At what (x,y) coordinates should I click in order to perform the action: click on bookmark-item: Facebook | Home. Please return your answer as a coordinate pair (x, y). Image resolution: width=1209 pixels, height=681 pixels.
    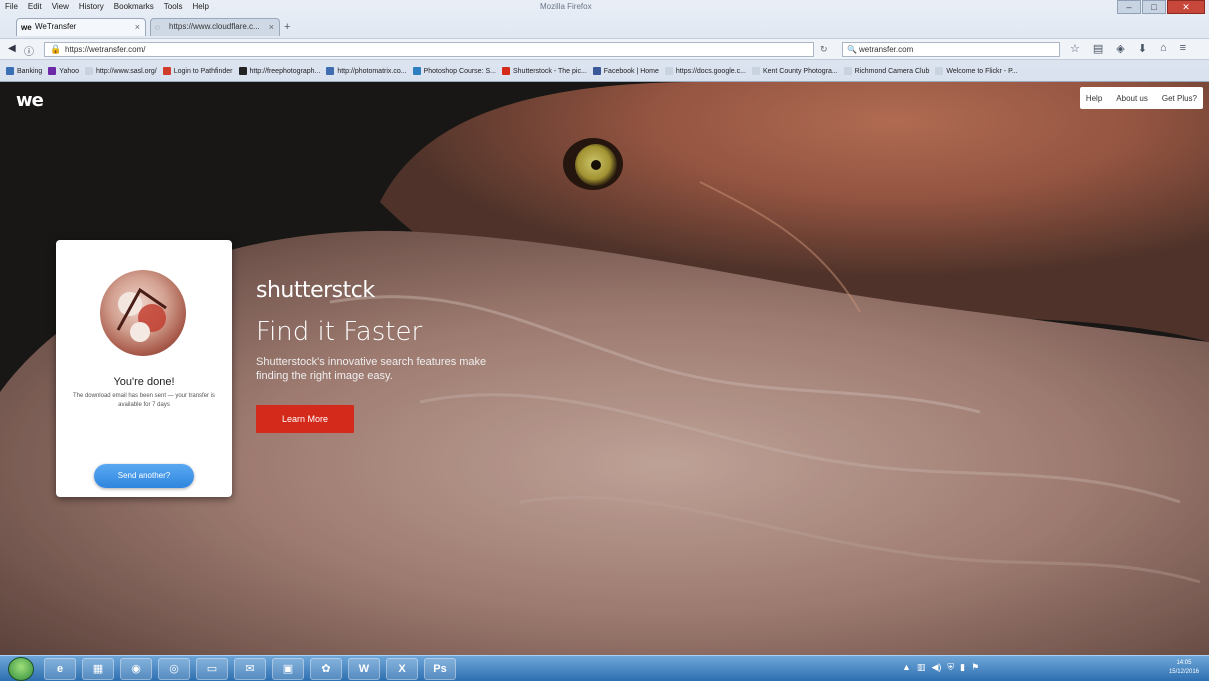
    Looking at the image, I should click on (625, 71).